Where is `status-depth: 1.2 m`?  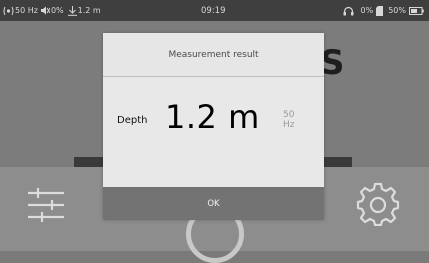
status-depth: 1.2 m is located at coordinates (89, 10).